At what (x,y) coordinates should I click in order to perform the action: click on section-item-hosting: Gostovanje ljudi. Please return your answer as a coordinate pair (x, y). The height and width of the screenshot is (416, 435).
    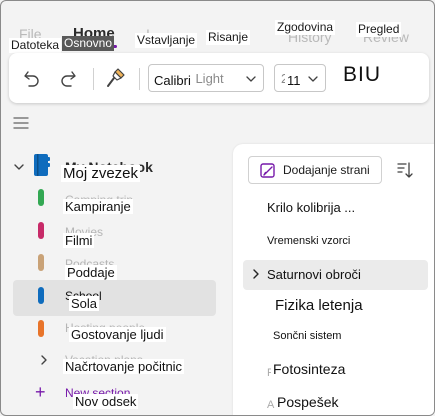
    Looking at the image, I should click on (117, 334).